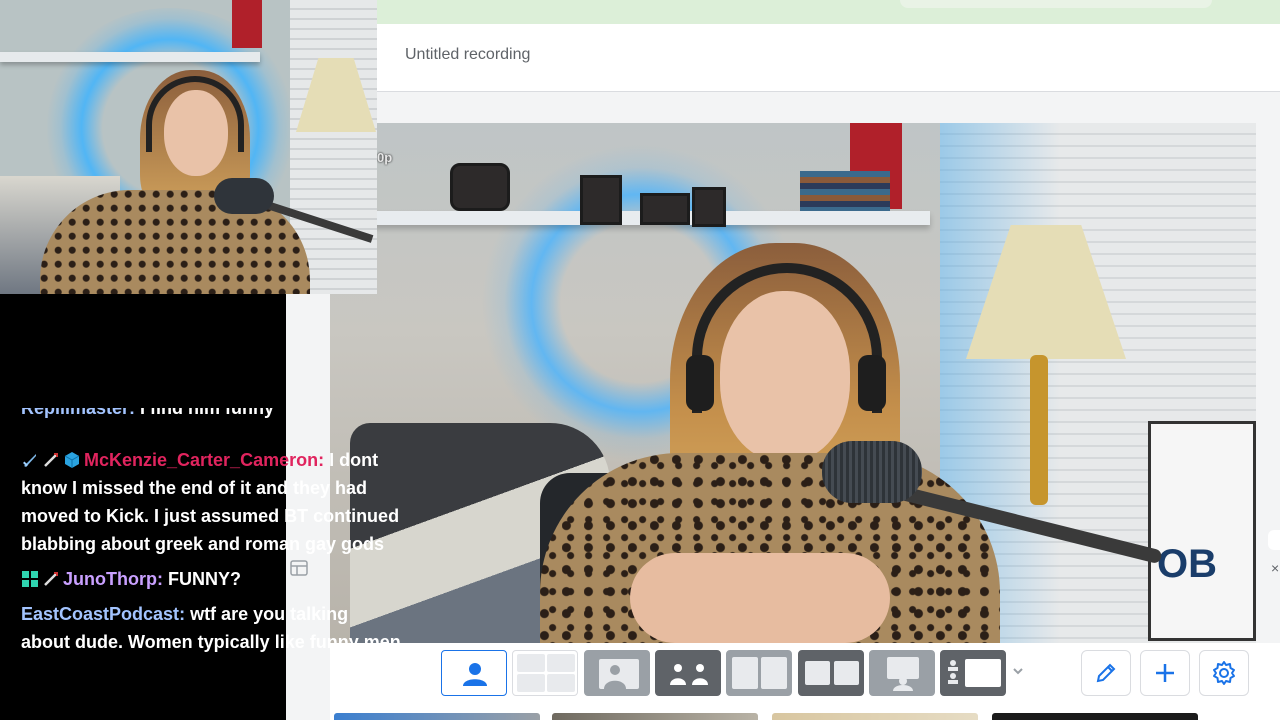 The width and height of the screenshot is (1280, 720). Describe the element at coordinates (188, 147) in the screenshot. I see `facecam-overlay` at that location.